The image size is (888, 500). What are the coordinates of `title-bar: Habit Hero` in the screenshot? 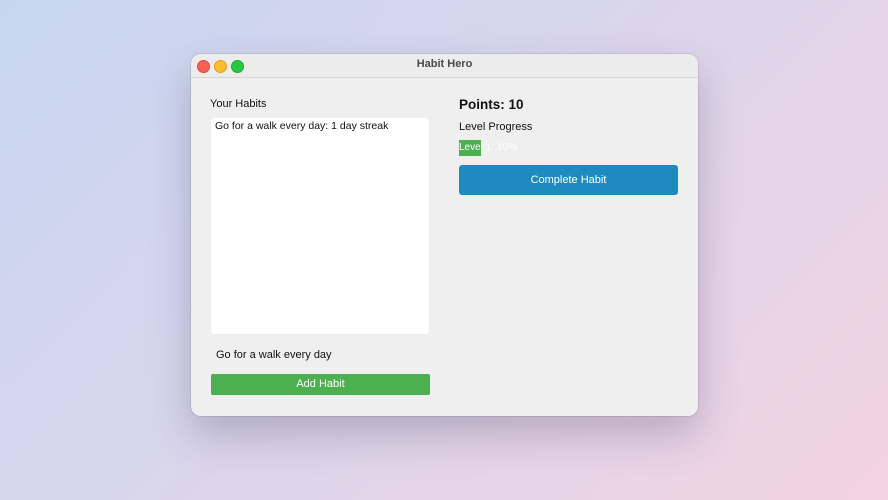 It's located at (444, 66).